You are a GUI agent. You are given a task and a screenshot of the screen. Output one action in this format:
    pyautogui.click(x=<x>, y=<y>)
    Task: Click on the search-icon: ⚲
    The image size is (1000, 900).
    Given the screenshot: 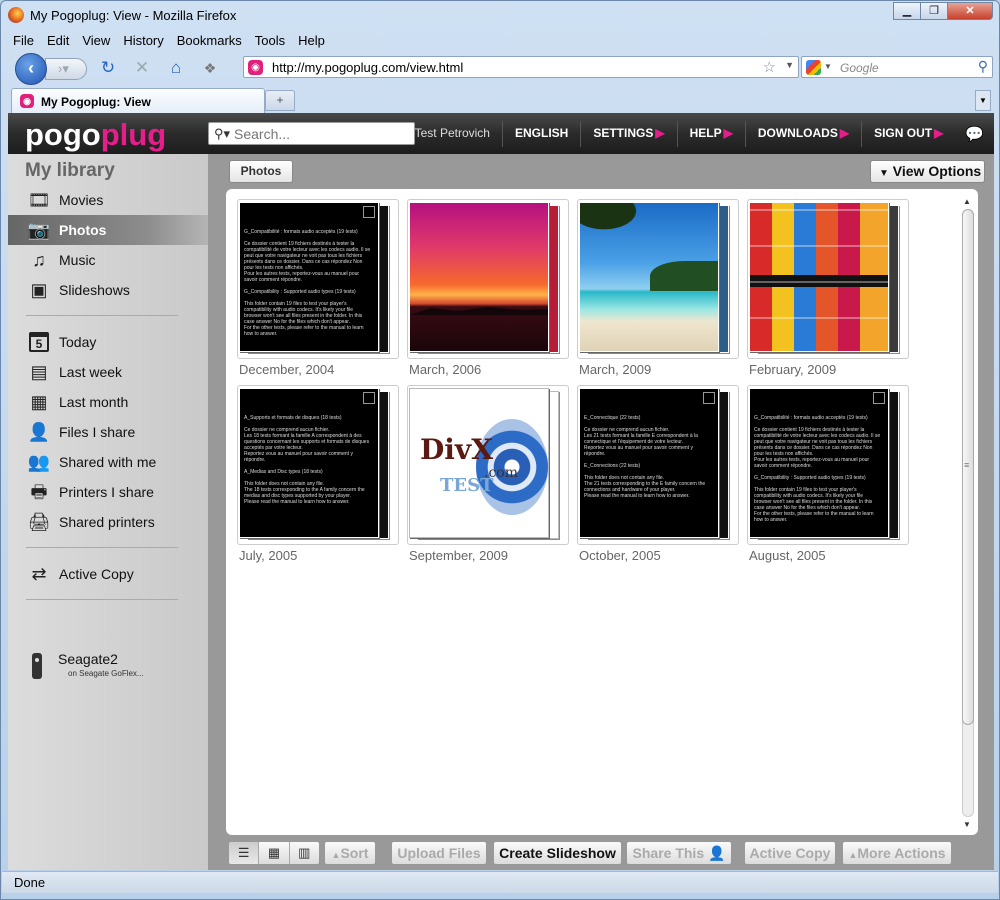 What is the action you would take?
    pyautogui.click(x=983, y=66)
    